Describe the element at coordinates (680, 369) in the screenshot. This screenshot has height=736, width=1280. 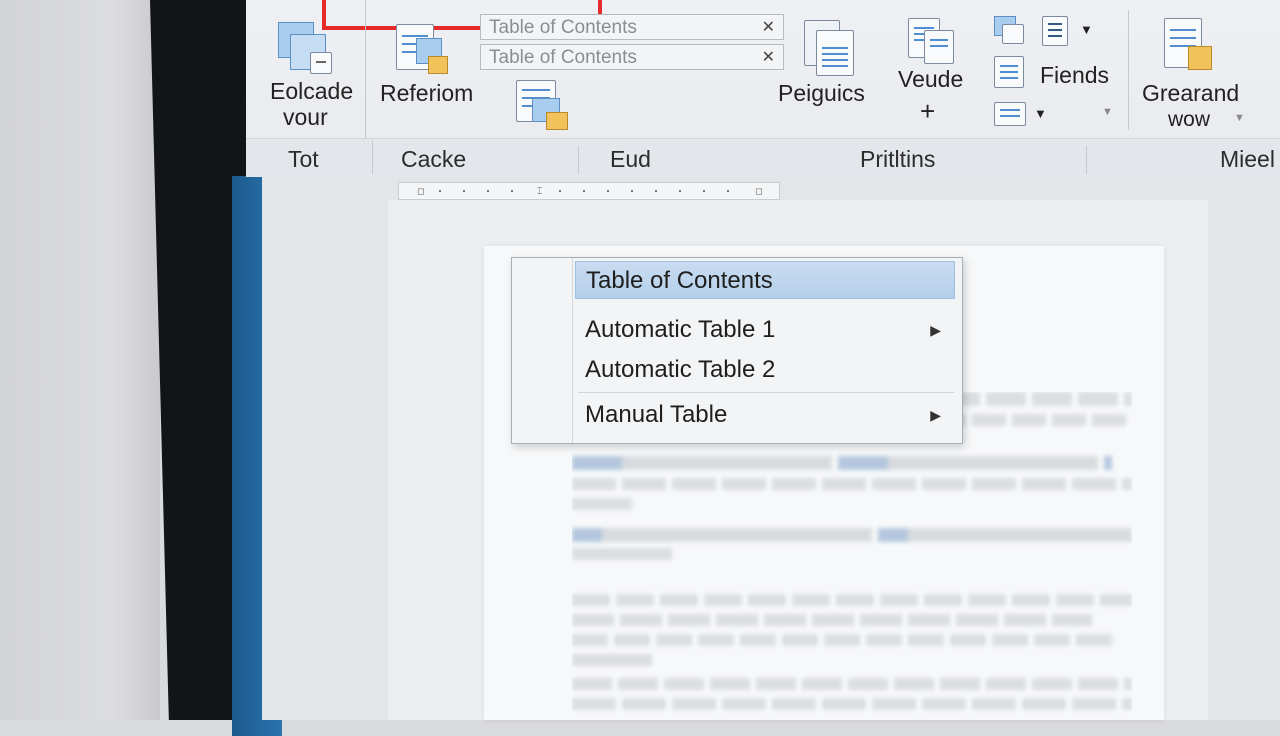
I see `menu-item-label: Automatic Table 2` at that location.